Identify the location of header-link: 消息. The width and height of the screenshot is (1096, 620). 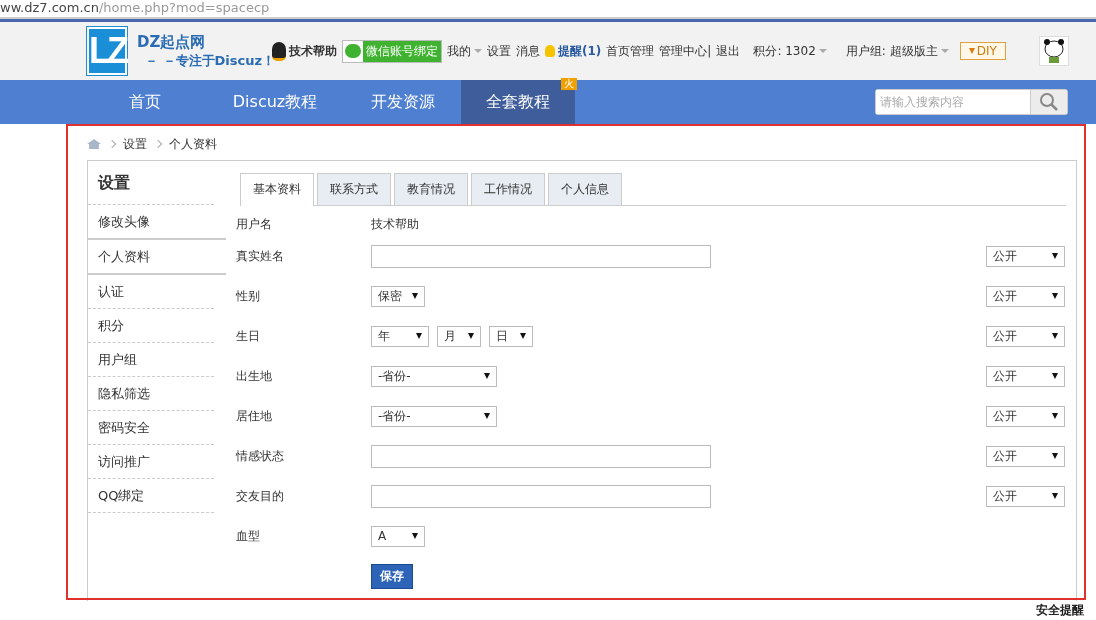
(528, 51).